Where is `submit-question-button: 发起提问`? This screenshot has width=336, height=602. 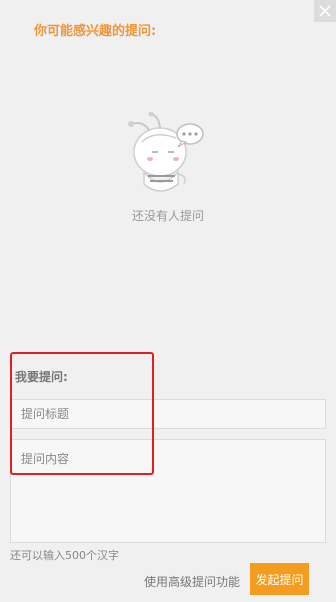 submit-question-button: 发起提问 is located at coordinates (279, 579).